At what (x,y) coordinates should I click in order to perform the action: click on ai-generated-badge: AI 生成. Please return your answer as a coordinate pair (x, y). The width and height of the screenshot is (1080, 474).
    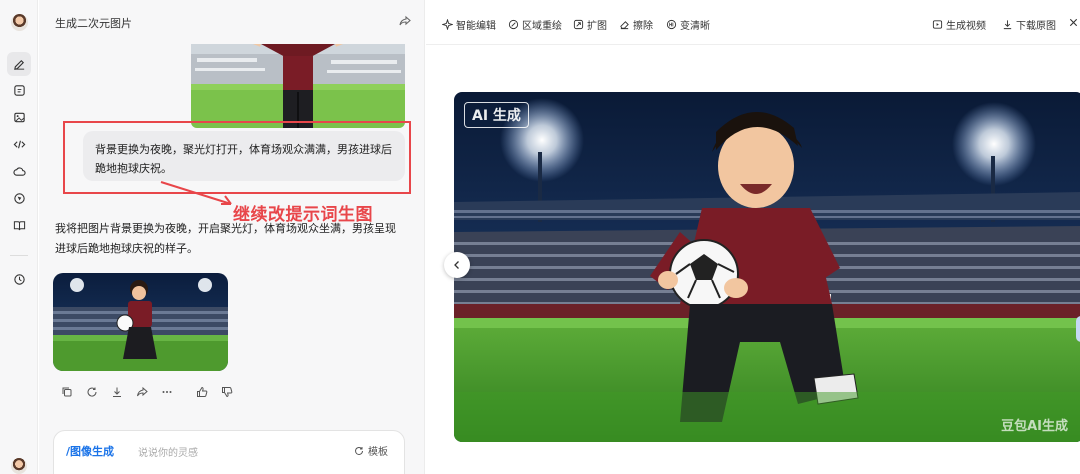
    Looking at the image, I should click on (496, 115).